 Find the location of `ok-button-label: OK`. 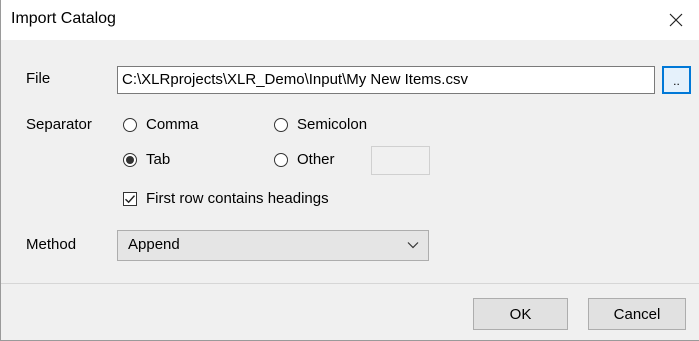

ok-button-label: OK is located at coordinates (520, 314).